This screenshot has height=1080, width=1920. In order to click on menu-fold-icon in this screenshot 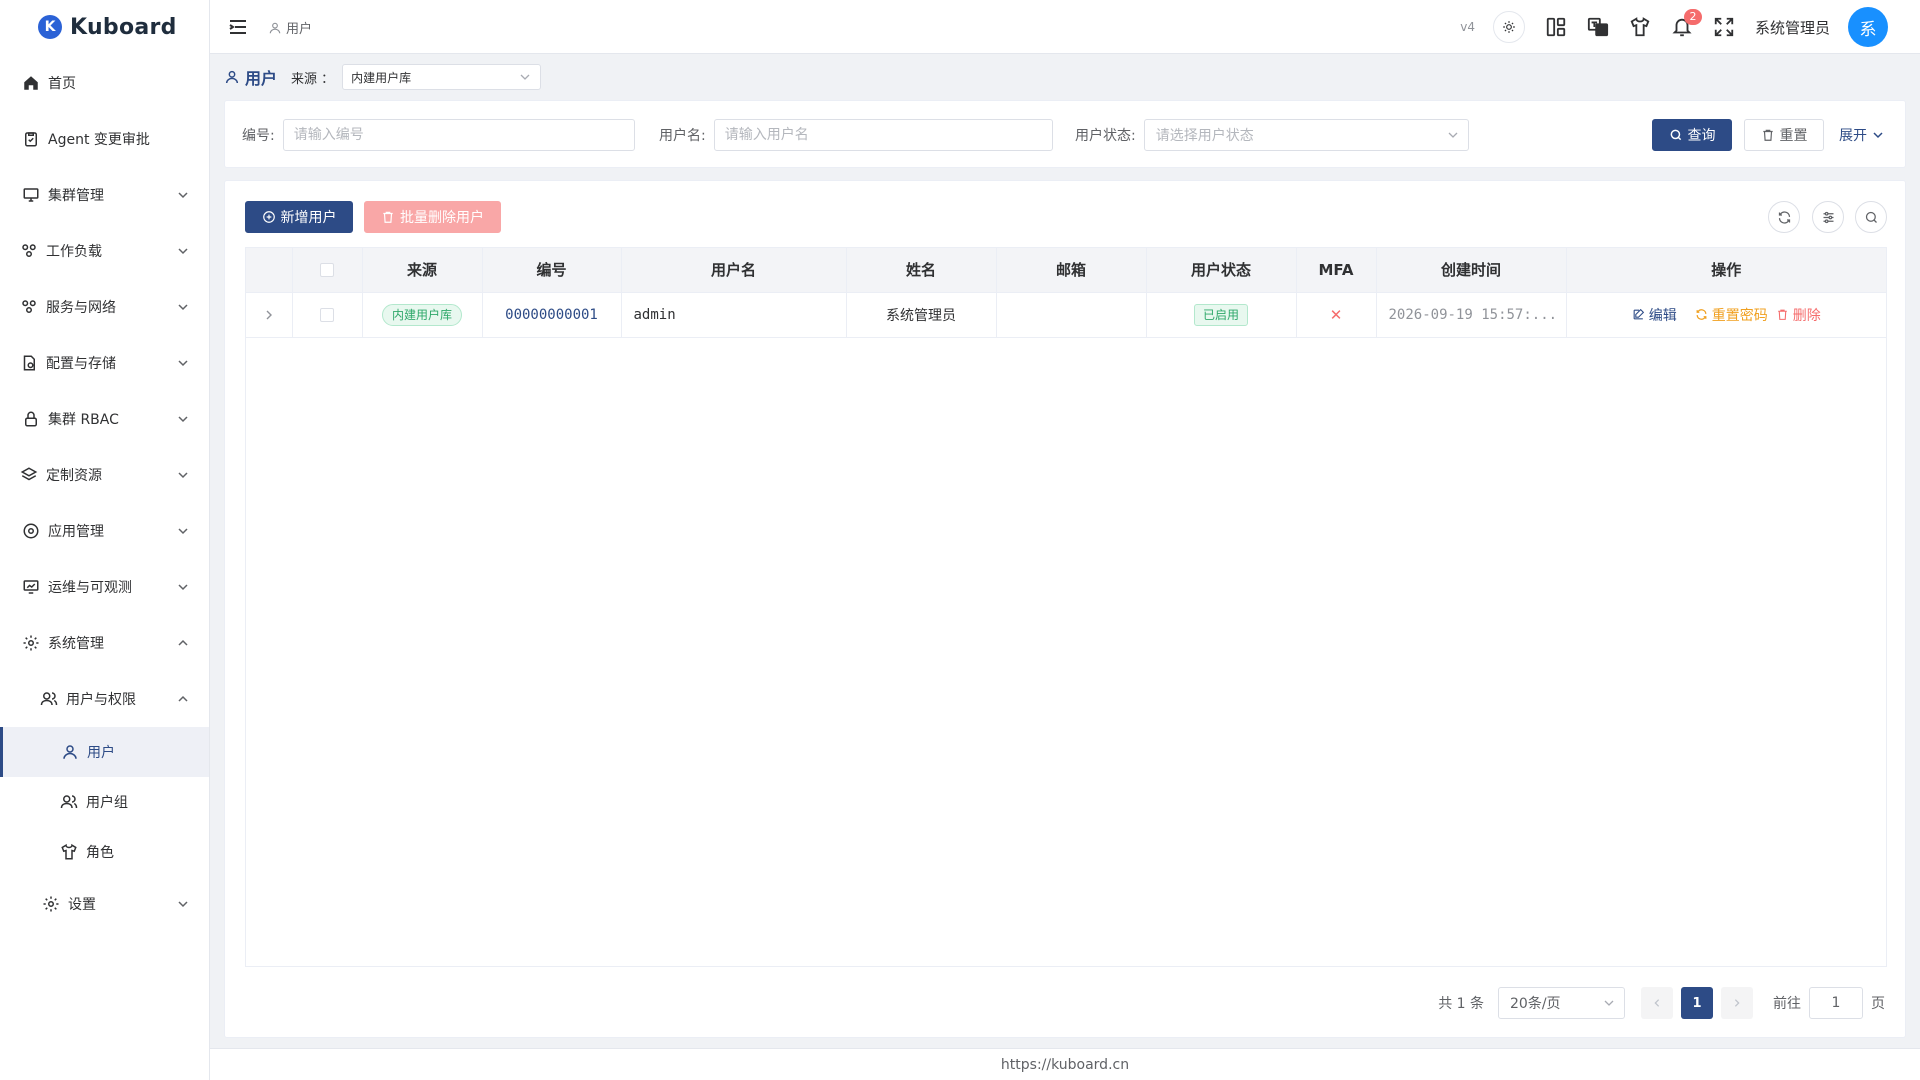, I will do `click(238, 27)`.